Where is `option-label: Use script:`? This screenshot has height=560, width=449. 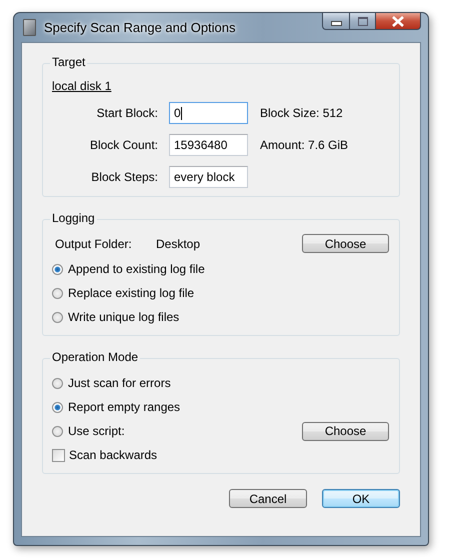 option-label: Use script: is located at coordinates (96, 431).